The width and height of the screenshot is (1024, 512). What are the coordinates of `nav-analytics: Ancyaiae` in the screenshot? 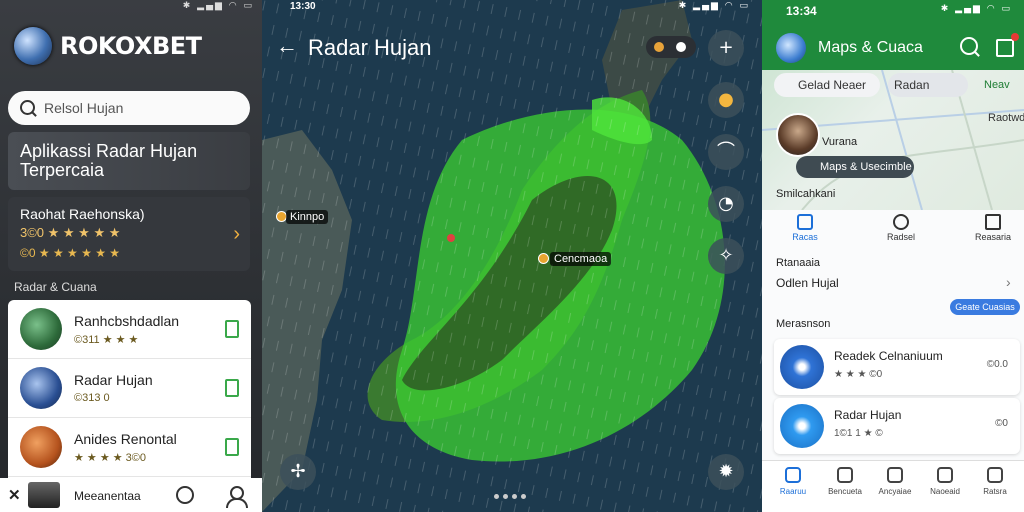 It's located at (895, 481).